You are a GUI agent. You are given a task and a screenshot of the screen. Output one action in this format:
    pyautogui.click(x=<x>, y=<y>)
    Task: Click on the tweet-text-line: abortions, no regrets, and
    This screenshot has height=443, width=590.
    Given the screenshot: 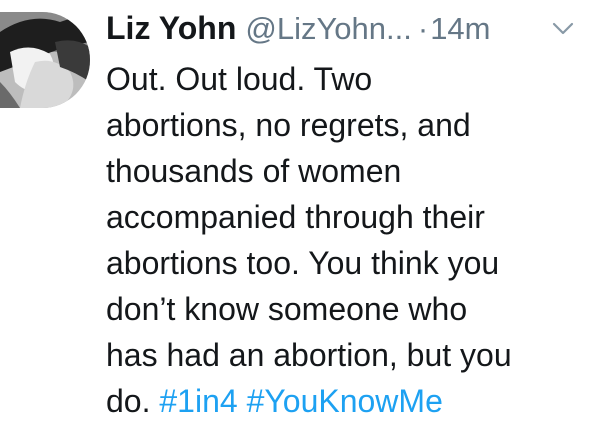 What is the action you would take?
    pyautogui.click(x=288, y=125)
    